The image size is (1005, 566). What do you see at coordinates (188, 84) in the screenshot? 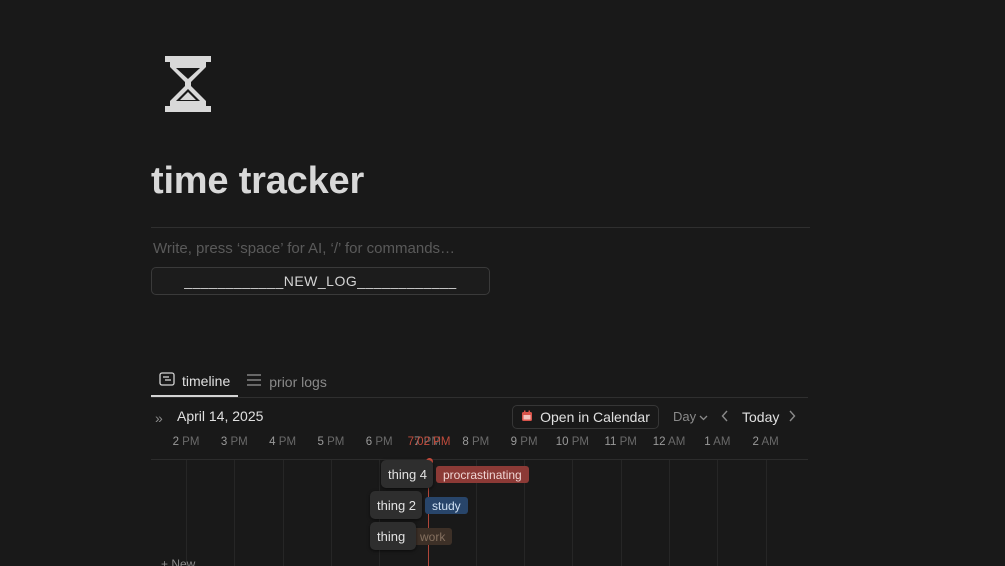
I see `hourglass-icon` at bounding box center [188, 84].